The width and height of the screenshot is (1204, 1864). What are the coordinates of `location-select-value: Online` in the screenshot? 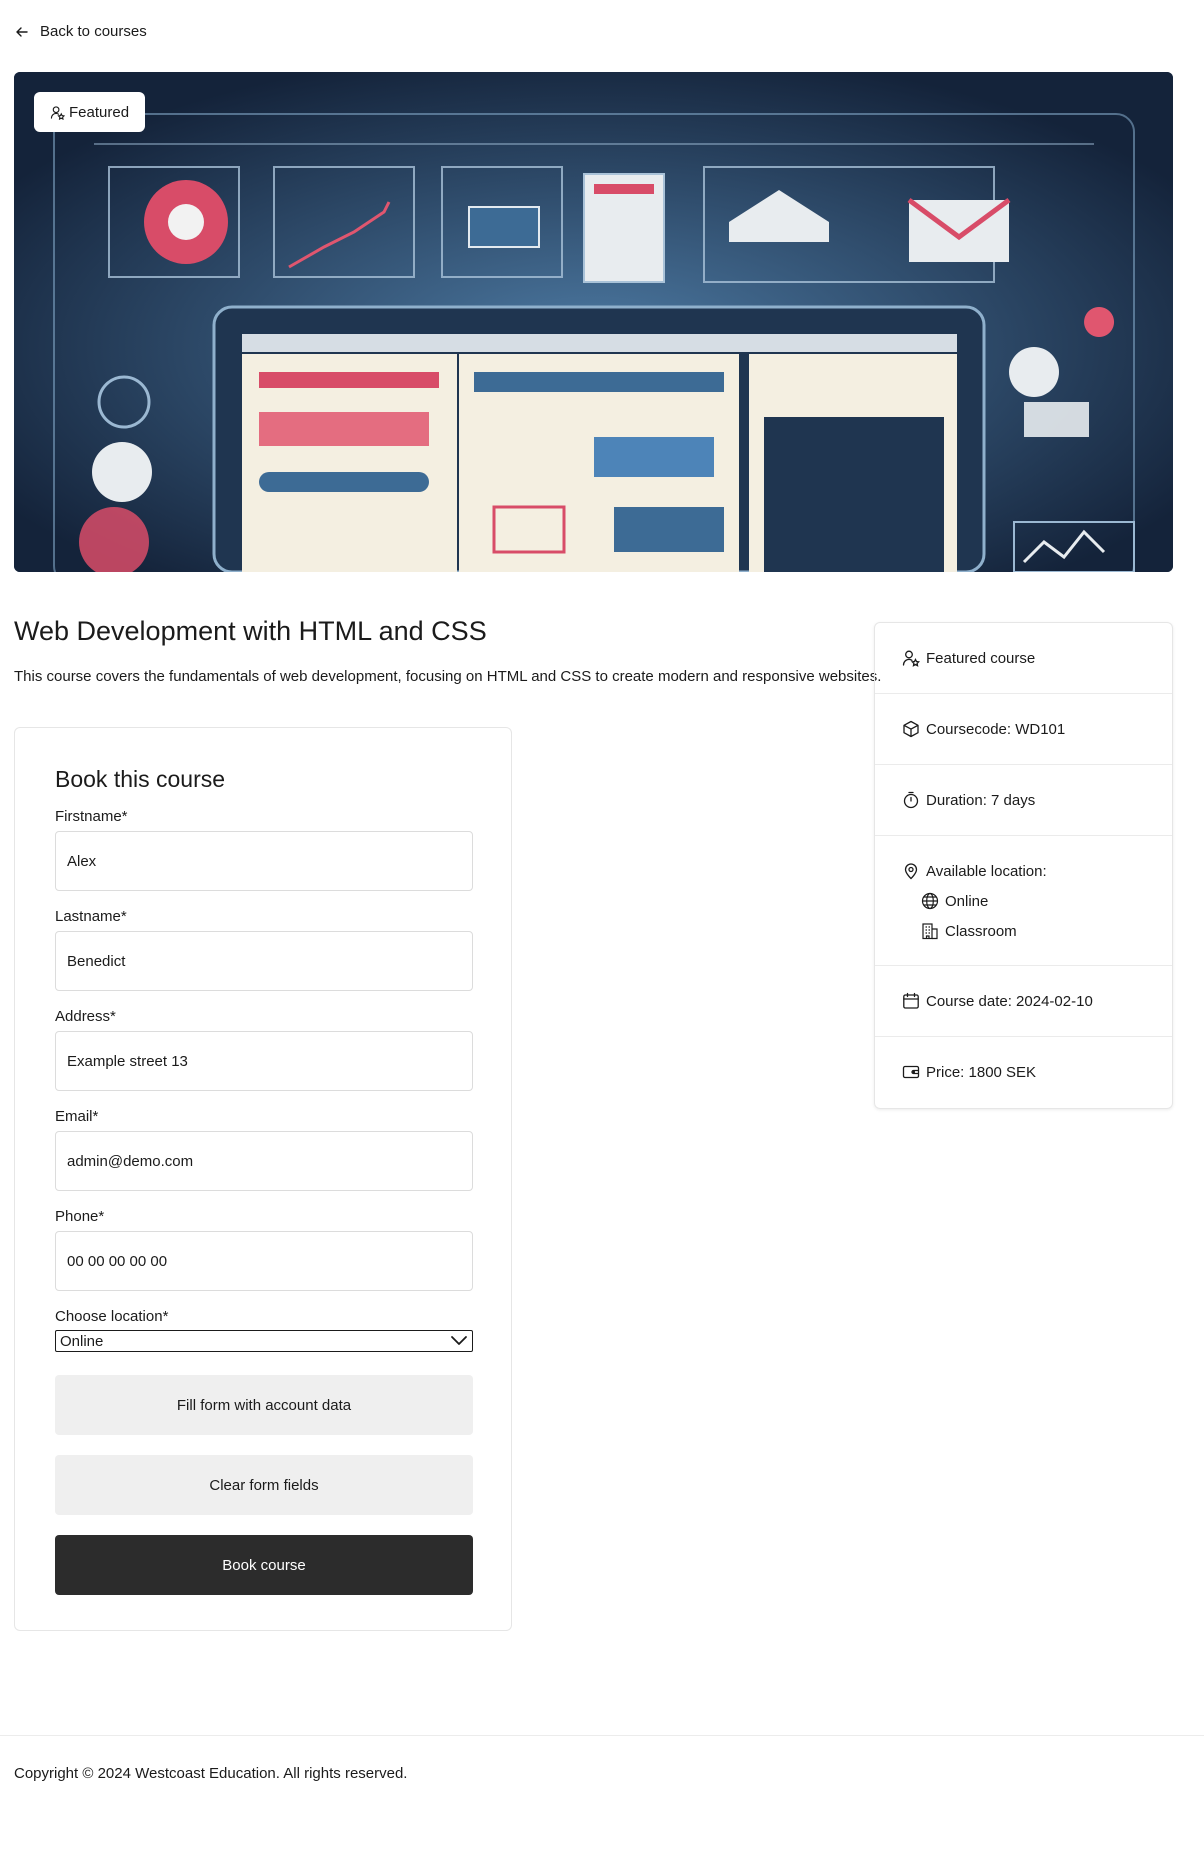 It's located at (82, 1341).